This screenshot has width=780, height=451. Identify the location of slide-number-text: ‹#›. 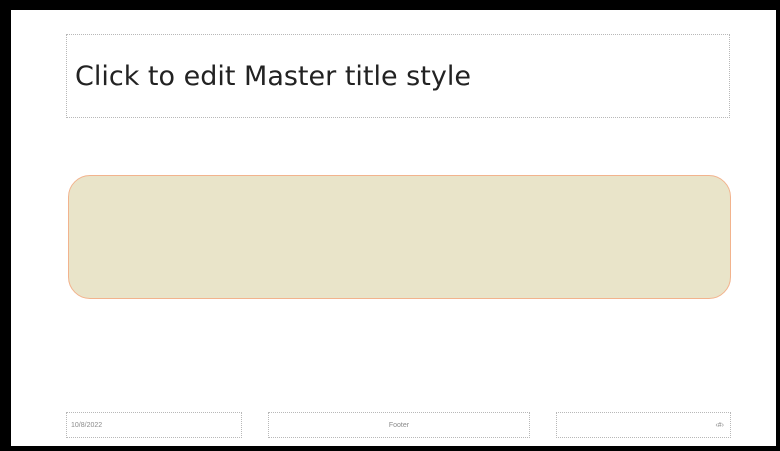
(719, 425).